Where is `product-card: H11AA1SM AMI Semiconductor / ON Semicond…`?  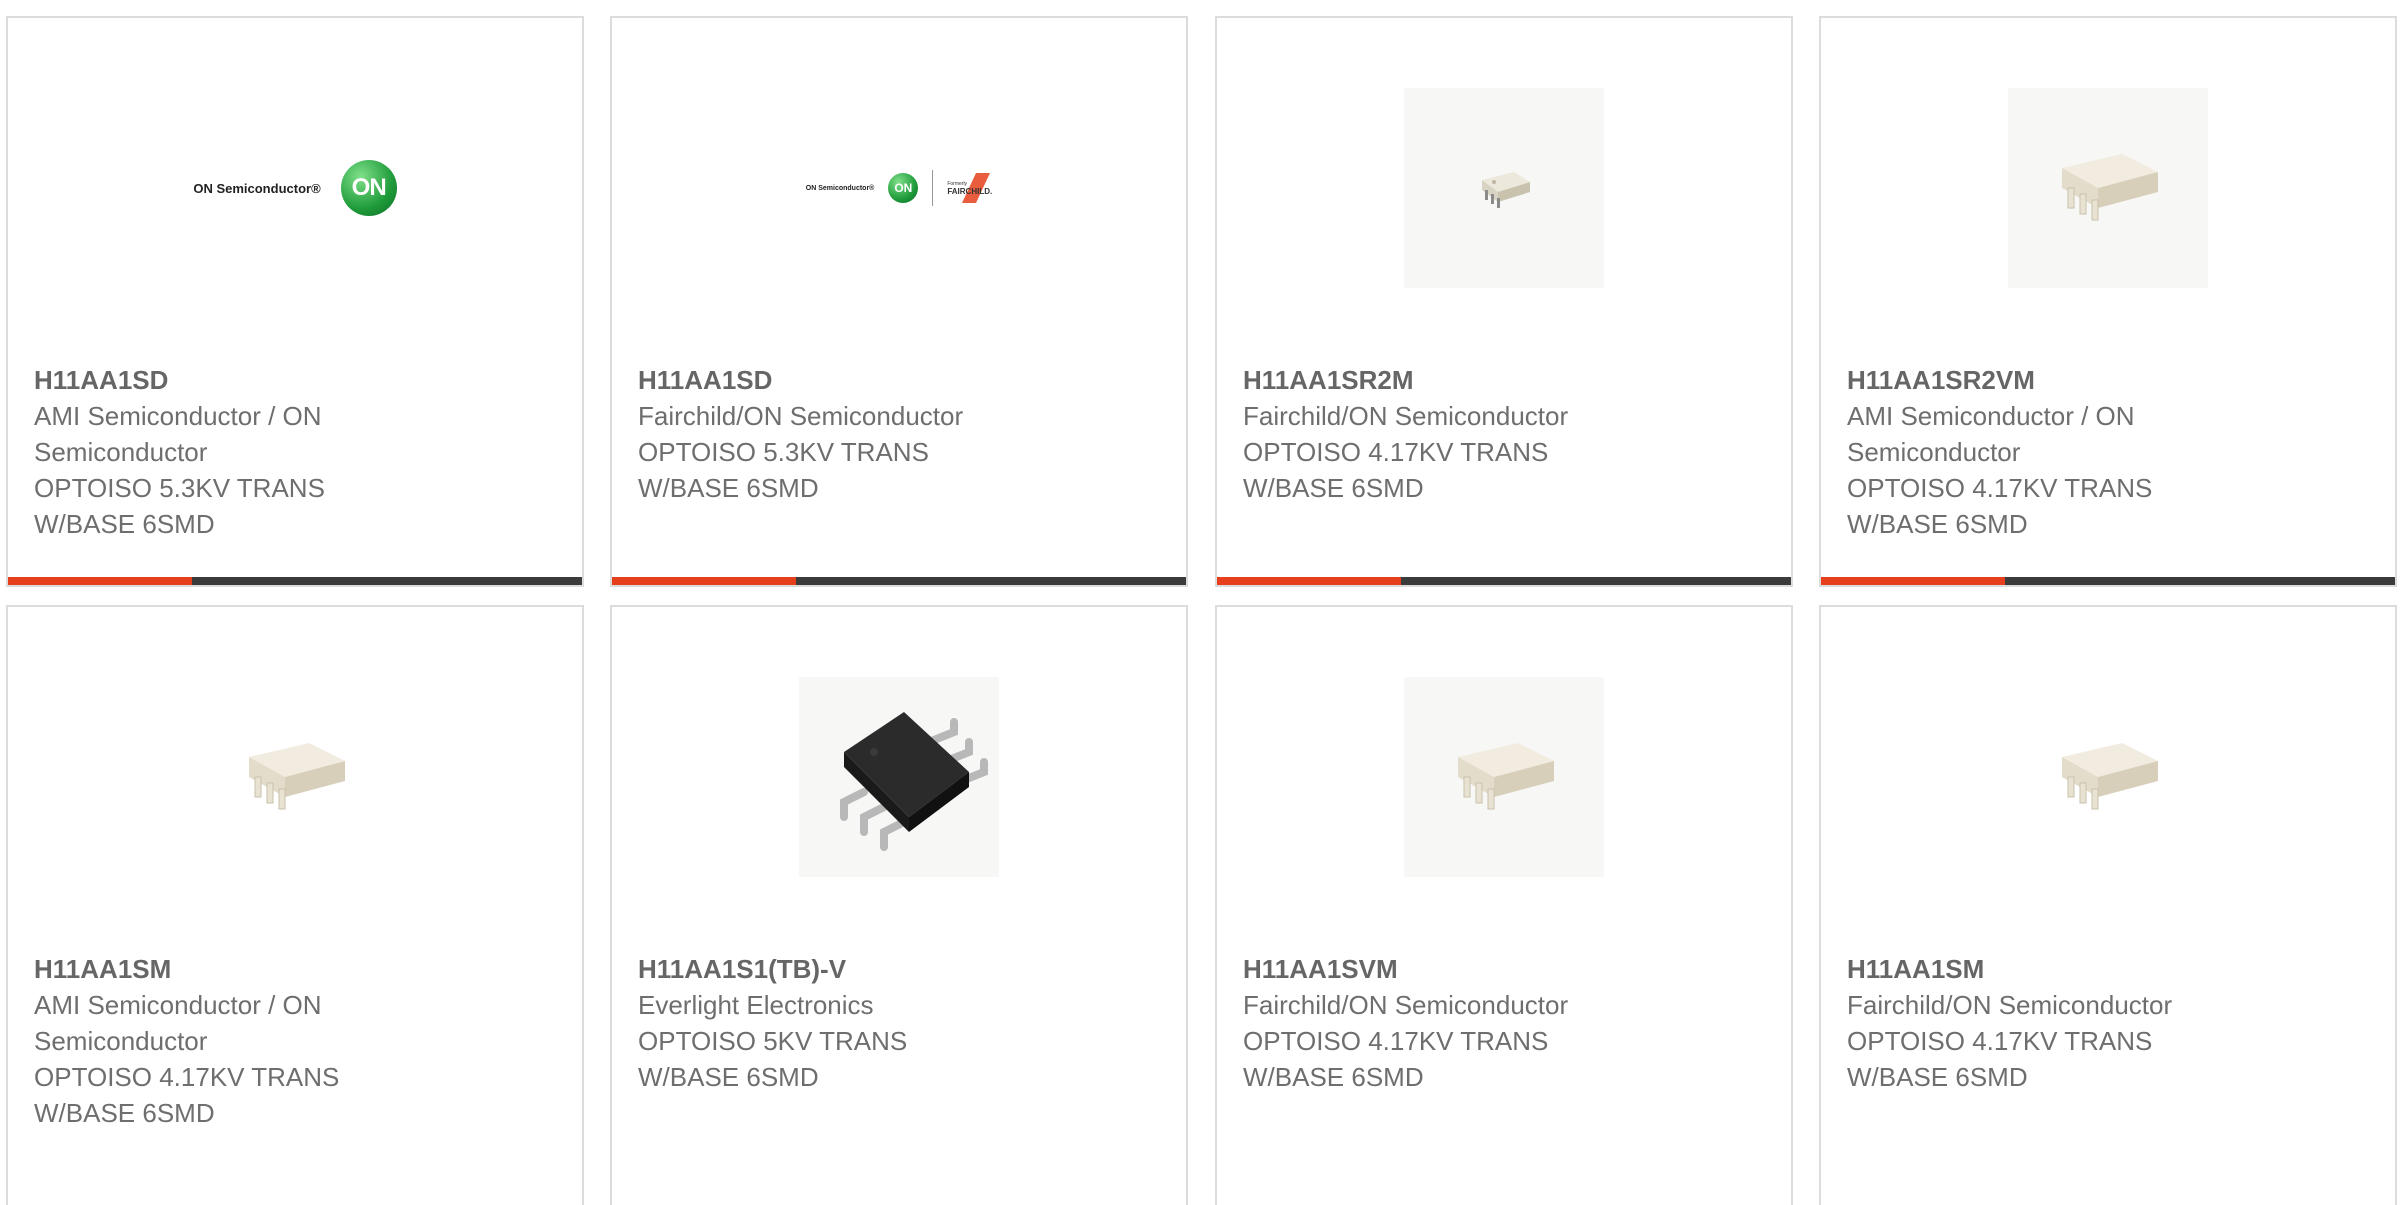 product-card: H11AA1SM AMI Semiconductor / ON Semicond… is located at coordinates (295, 905).